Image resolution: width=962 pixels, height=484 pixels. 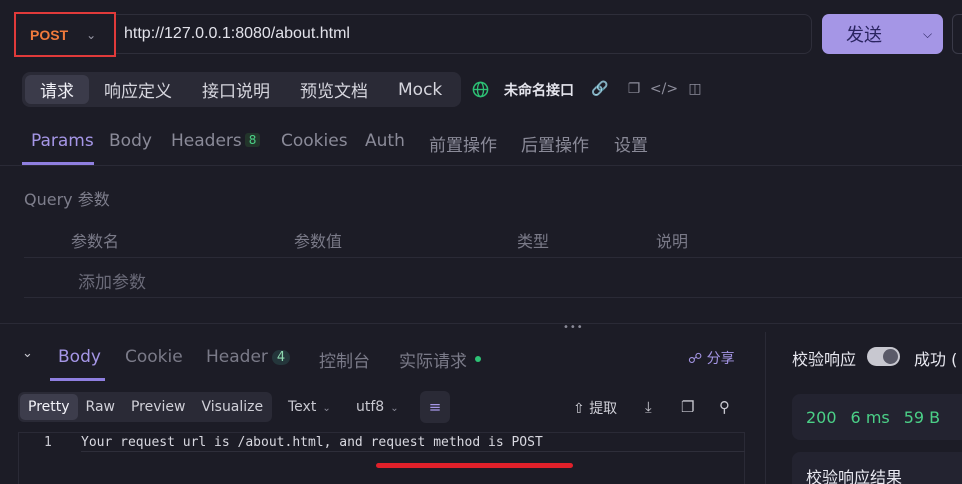 I want to click on extract-label: 提取, so click(x=603, y=409).